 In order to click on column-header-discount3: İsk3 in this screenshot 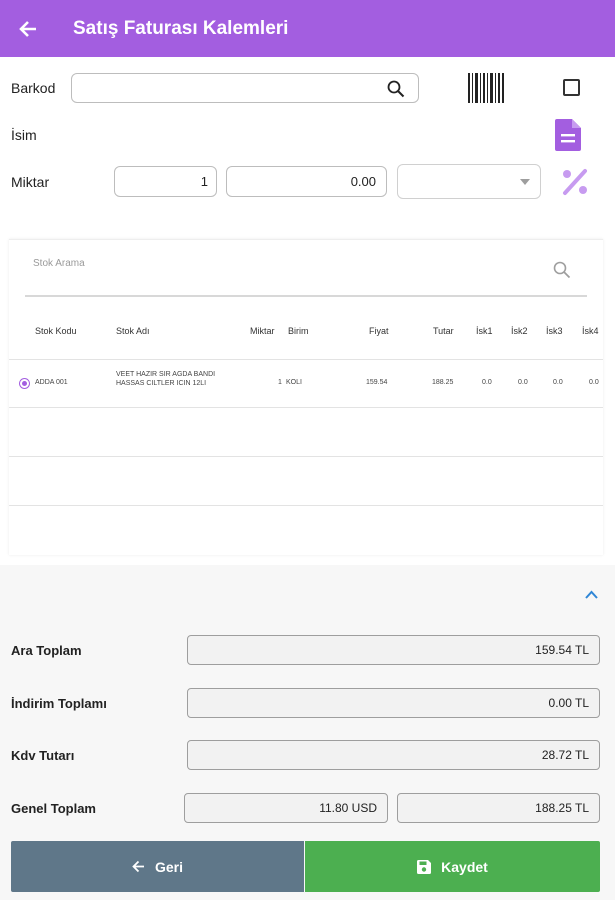, I will do `click(554, 331)`.